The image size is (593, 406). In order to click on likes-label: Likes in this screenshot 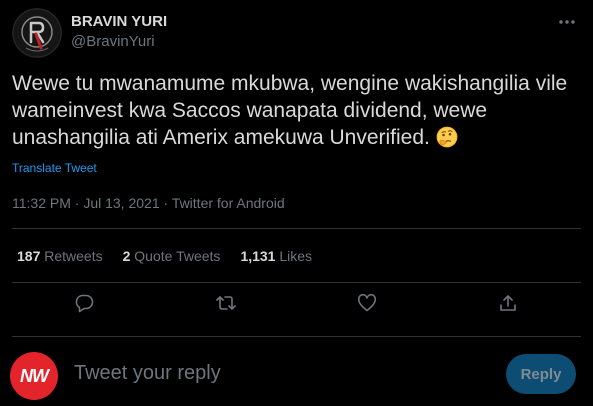, I will do `click(296, 256)`.